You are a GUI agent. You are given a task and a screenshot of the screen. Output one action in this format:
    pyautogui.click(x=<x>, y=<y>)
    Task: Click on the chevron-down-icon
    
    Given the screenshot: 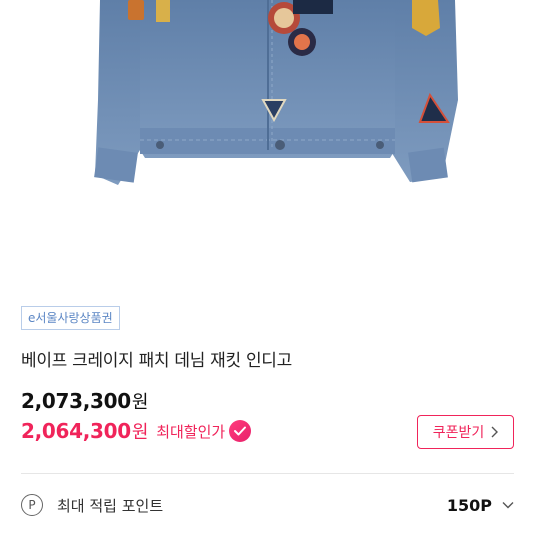 What is the action you would take?
    pyautogui.click(x=508, y=505)
    